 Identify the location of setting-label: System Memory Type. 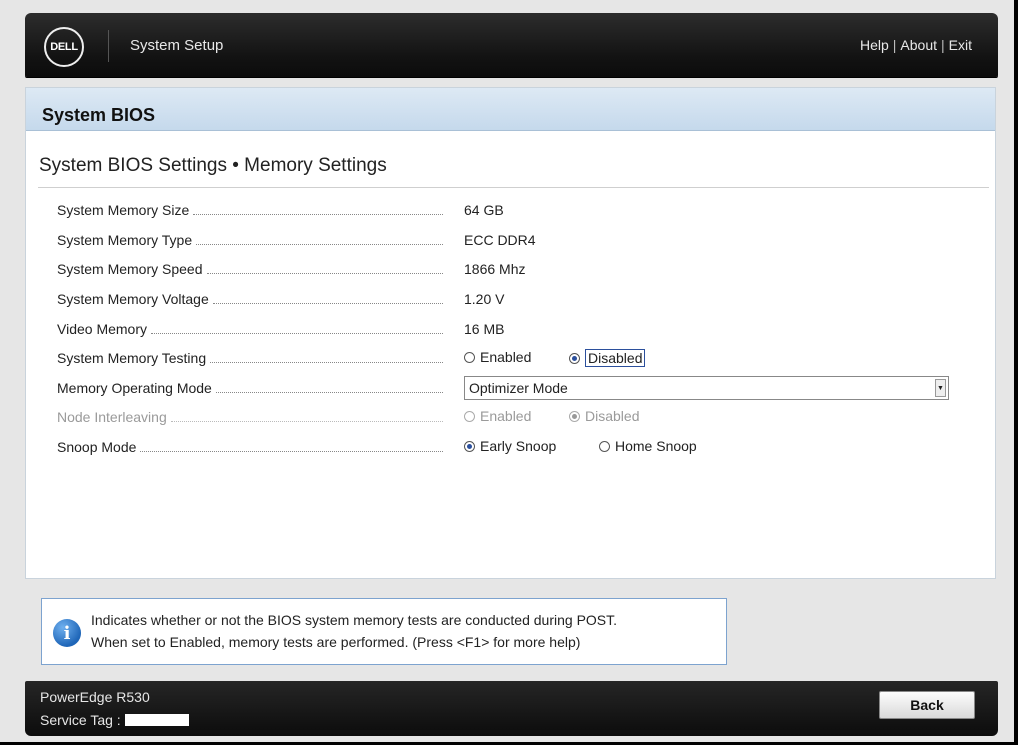
(125, 240).